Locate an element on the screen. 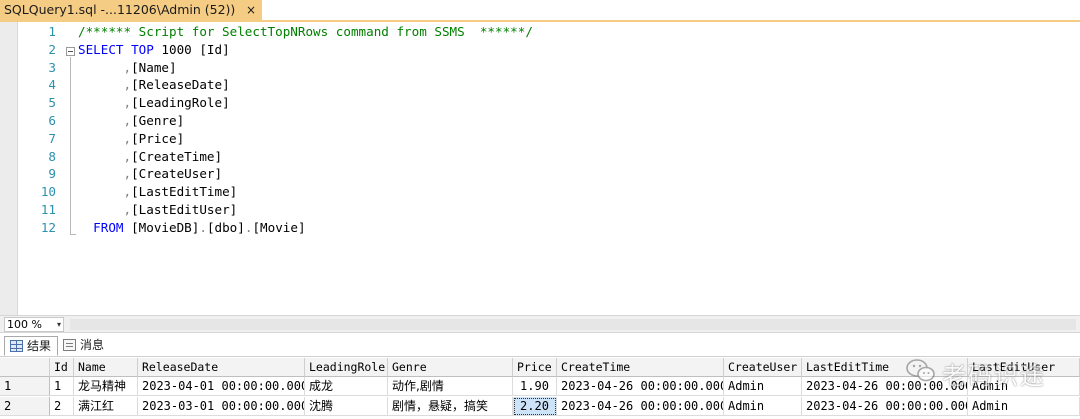 The width and height of the screenshot is (1080, 419). code-token: [LeadingRole] is located at coordinates (180, 103).